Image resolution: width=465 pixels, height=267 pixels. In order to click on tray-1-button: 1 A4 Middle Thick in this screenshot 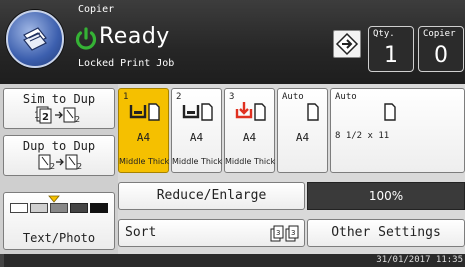, I will do `click(143, 130)`.